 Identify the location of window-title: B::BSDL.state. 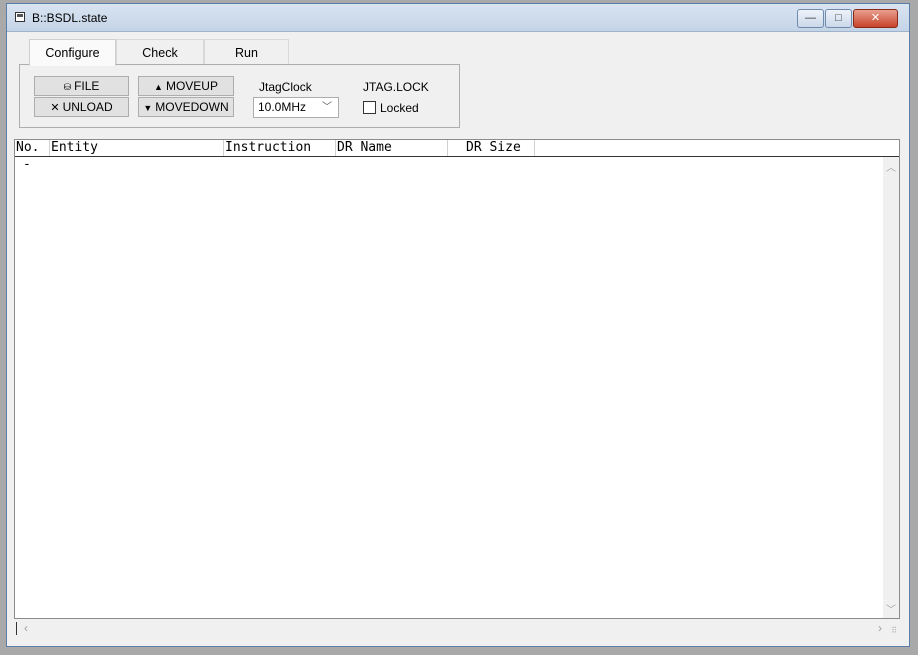
(70, 18).